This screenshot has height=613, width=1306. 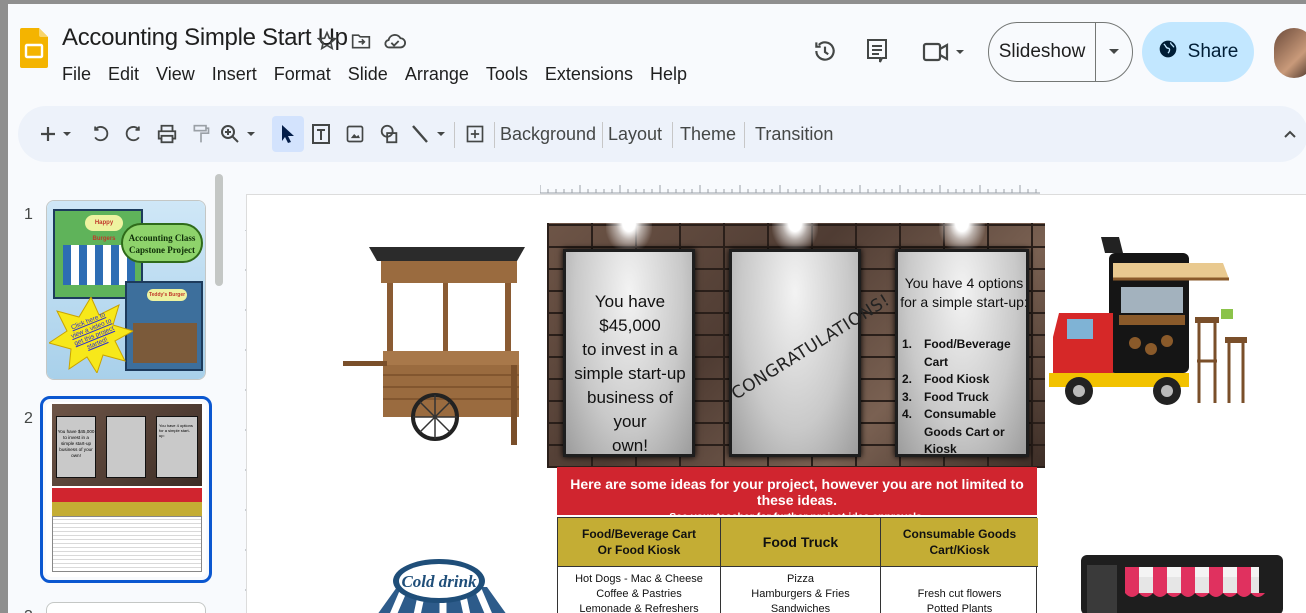 I want to click on add-comment-icon, so click(x=475, y=134).